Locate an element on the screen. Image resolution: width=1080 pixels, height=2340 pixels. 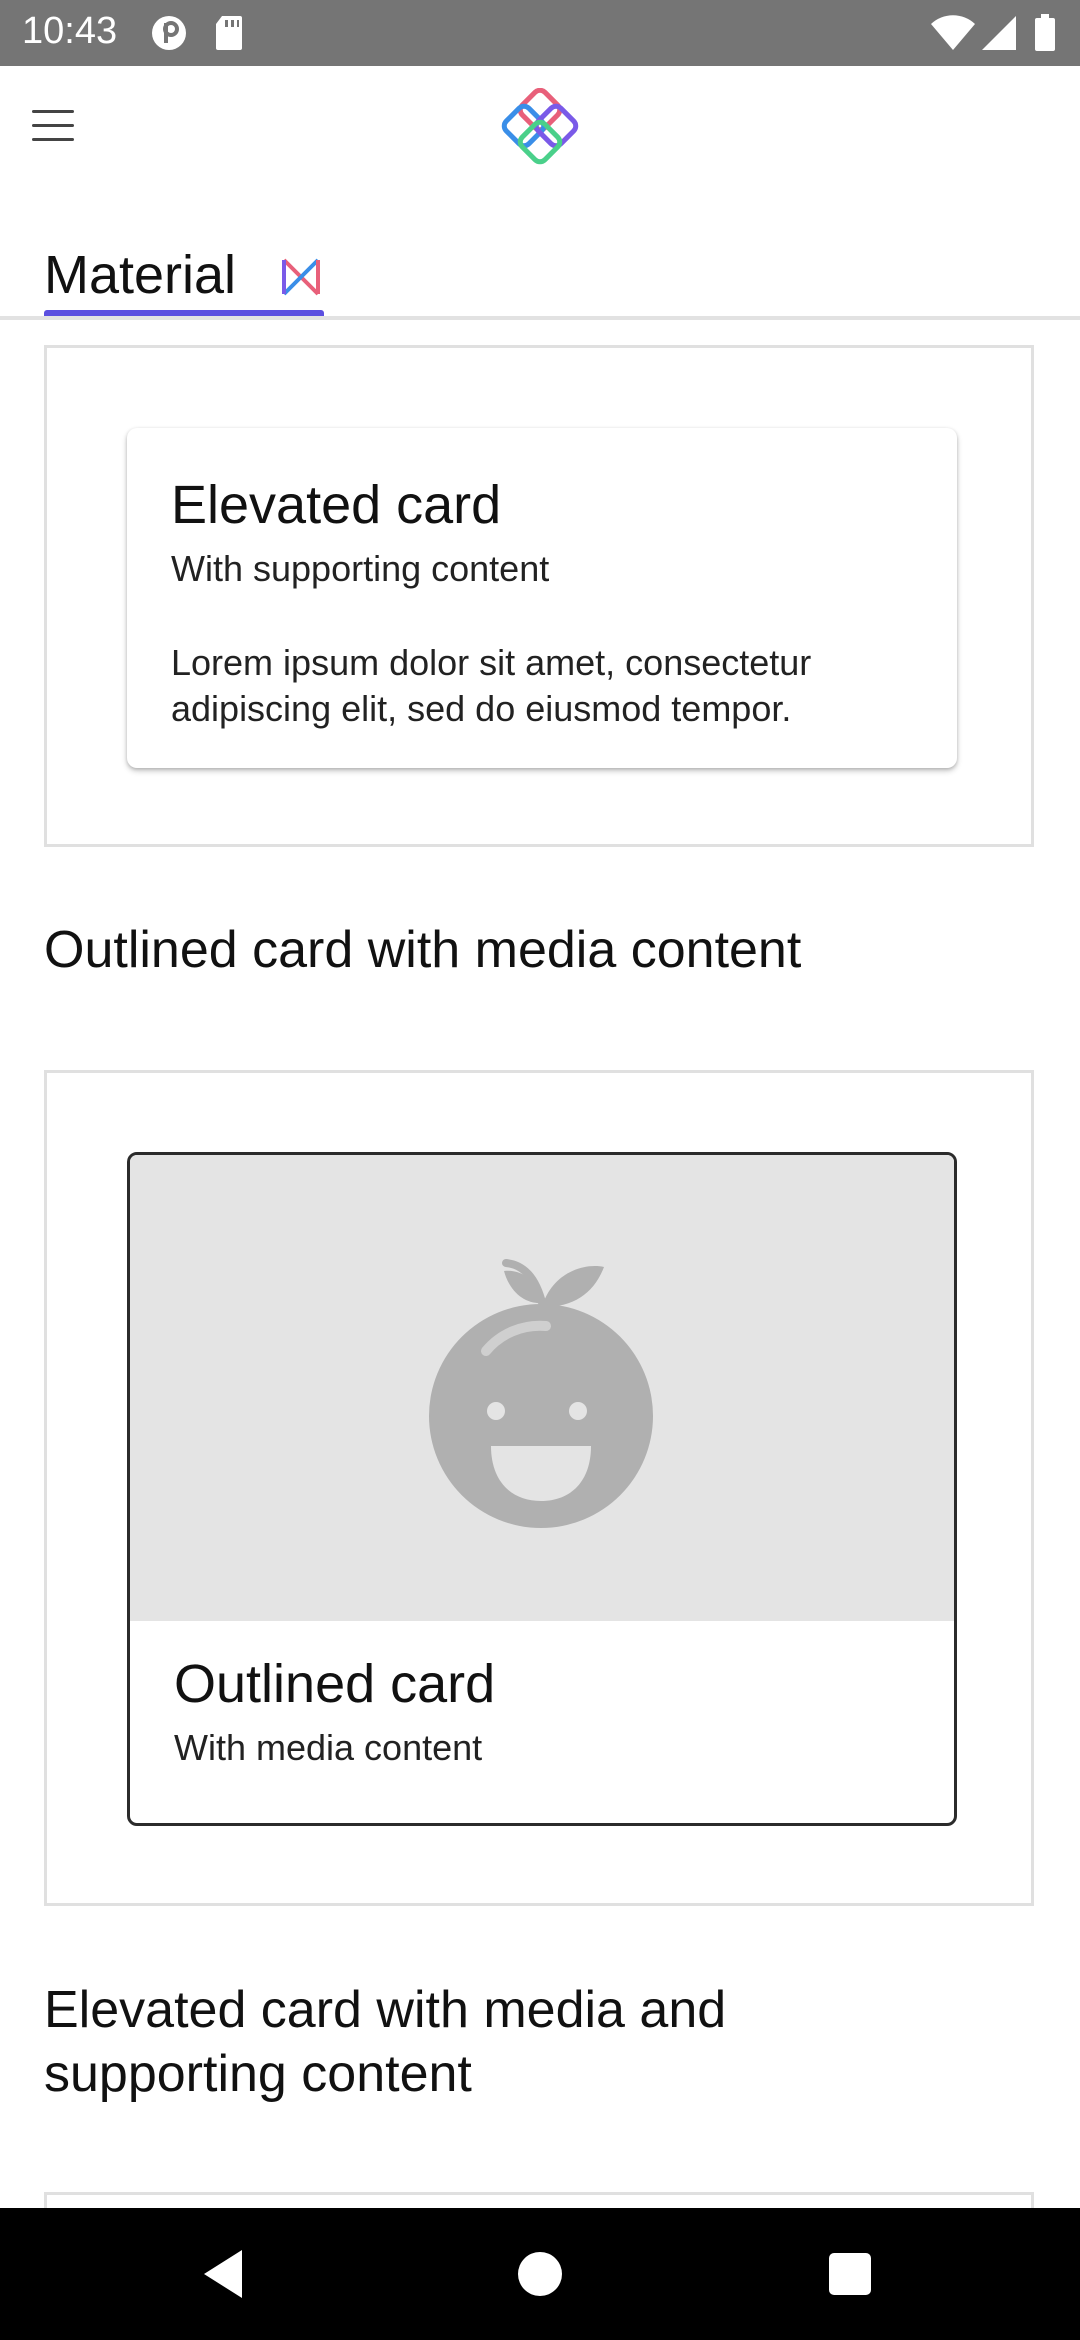
outlined-card-subtitle: With media content is located at coordinates (328, 1747).